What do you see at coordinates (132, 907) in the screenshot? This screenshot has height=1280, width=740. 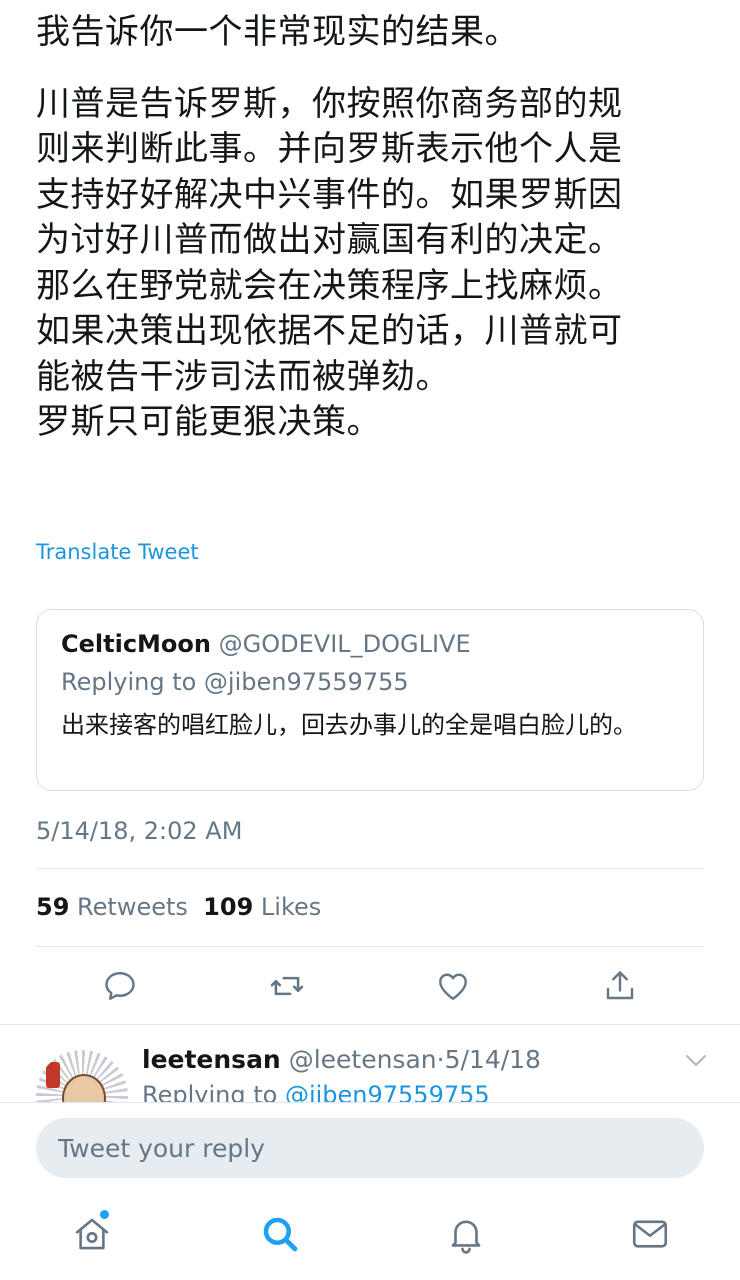 I see `retweets-label: Retweets` at bounding box center [132, 907].